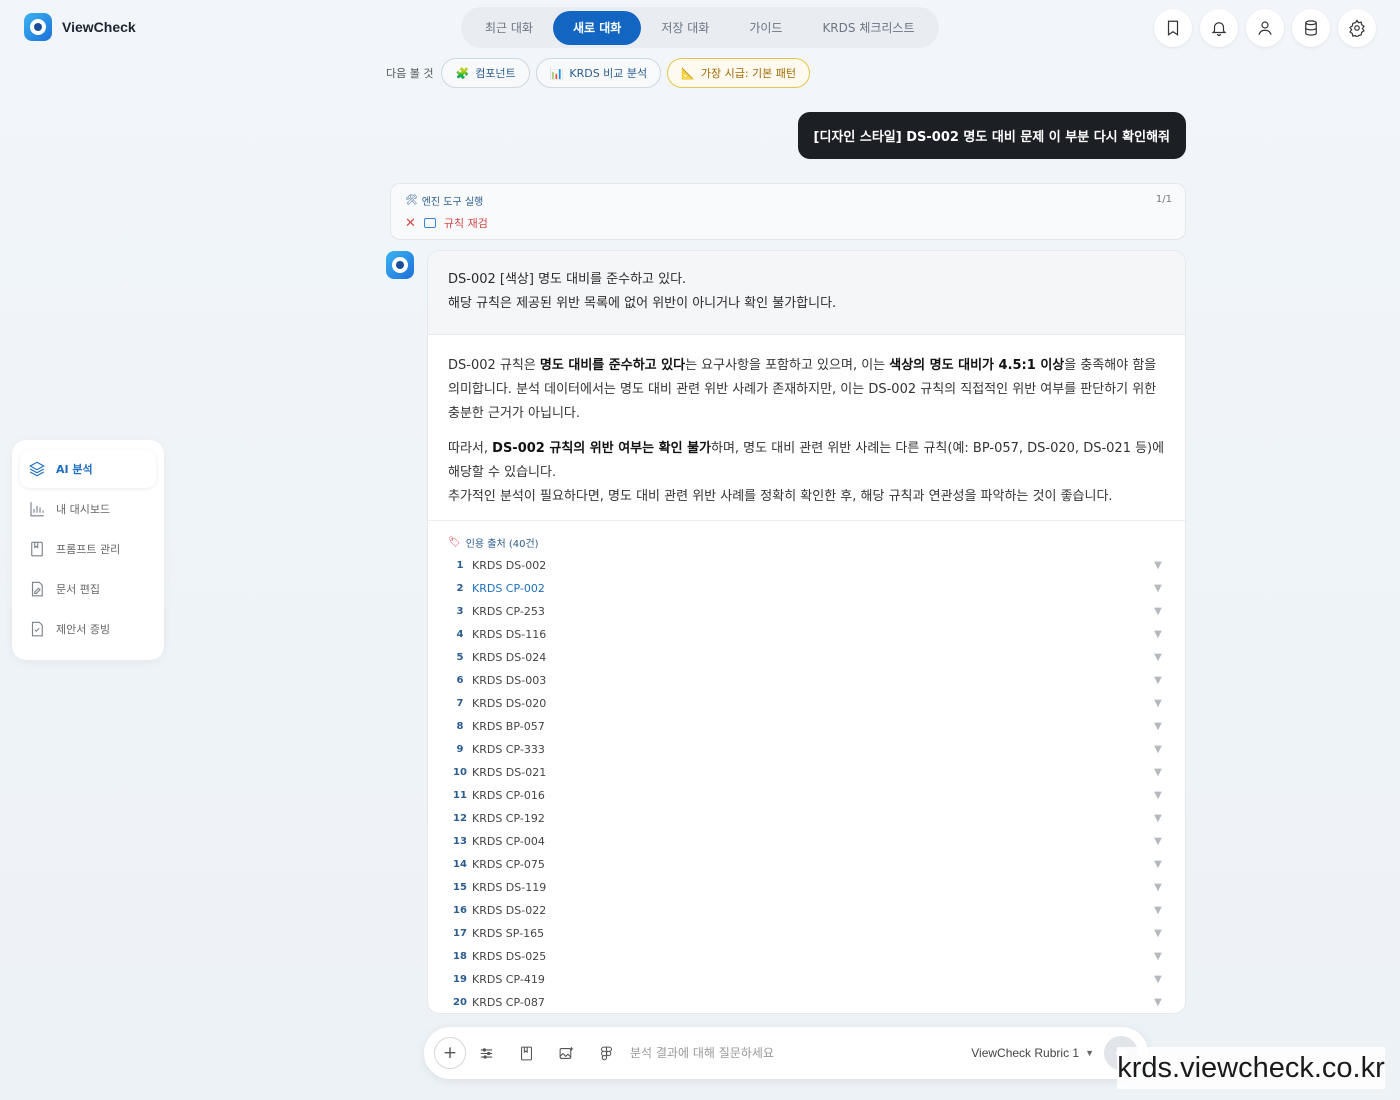  I want to click on source-name: KRDS CP-075, so click(811, 864).